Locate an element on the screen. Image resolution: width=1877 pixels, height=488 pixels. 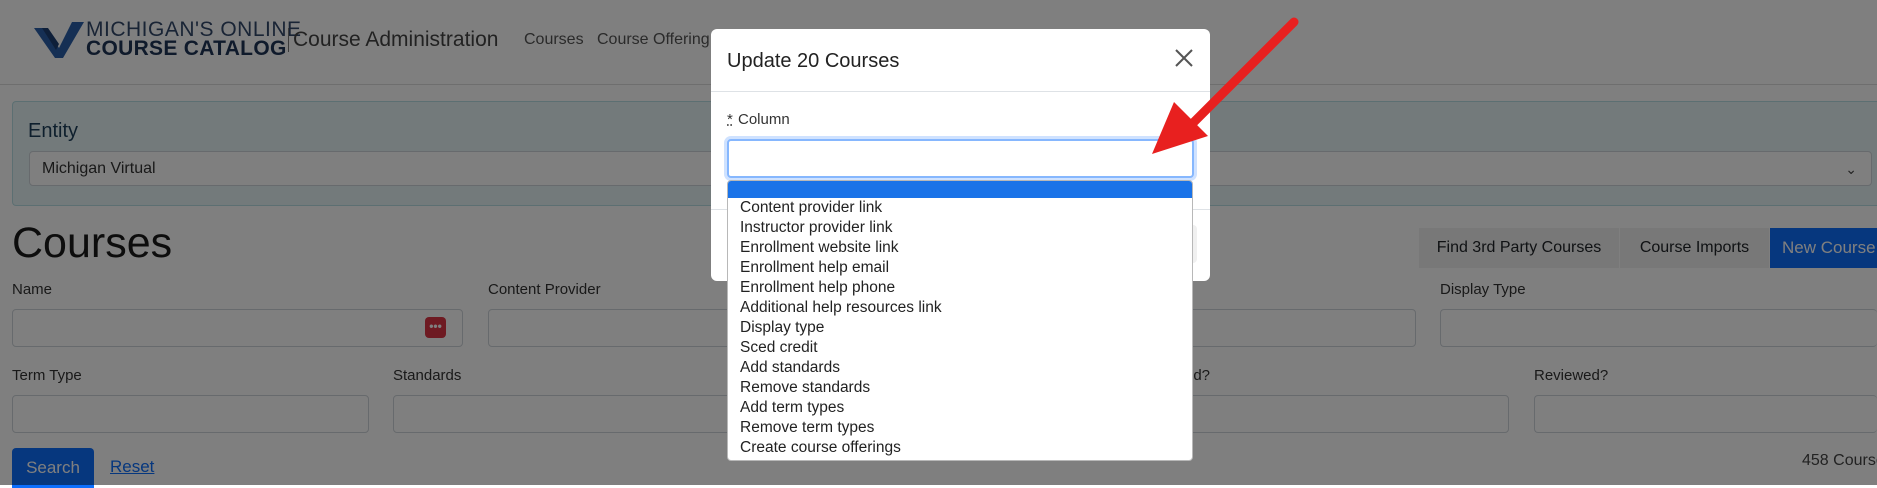
option-remove-standards: Remove standards is located at coordinates (805, 388).